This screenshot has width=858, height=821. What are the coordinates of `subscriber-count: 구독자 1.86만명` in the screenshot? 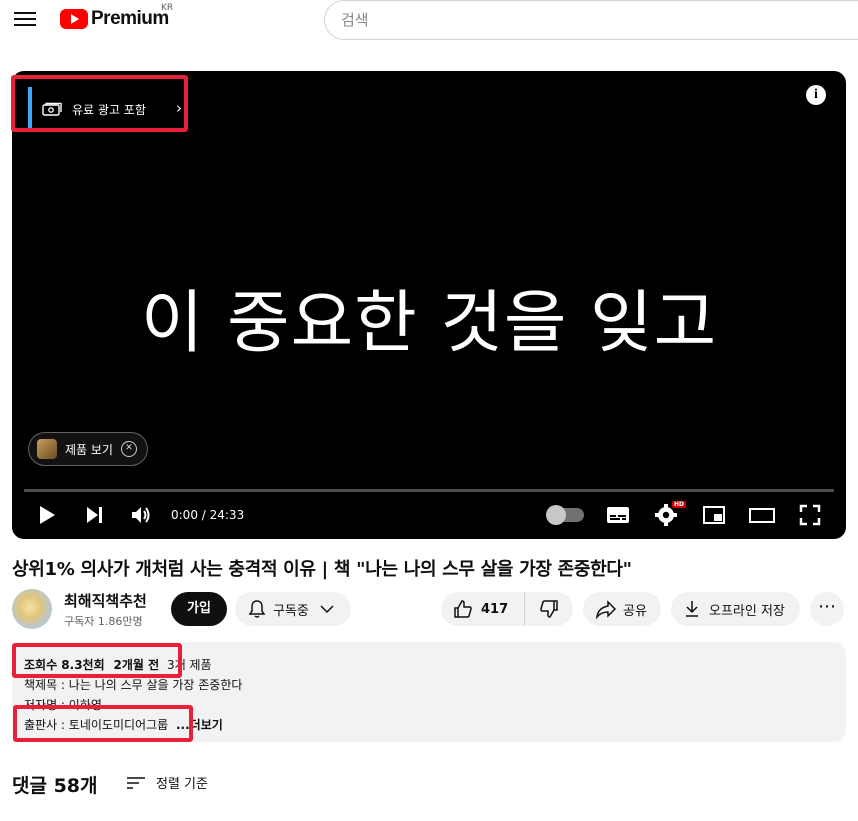 It's located at (103, 621).